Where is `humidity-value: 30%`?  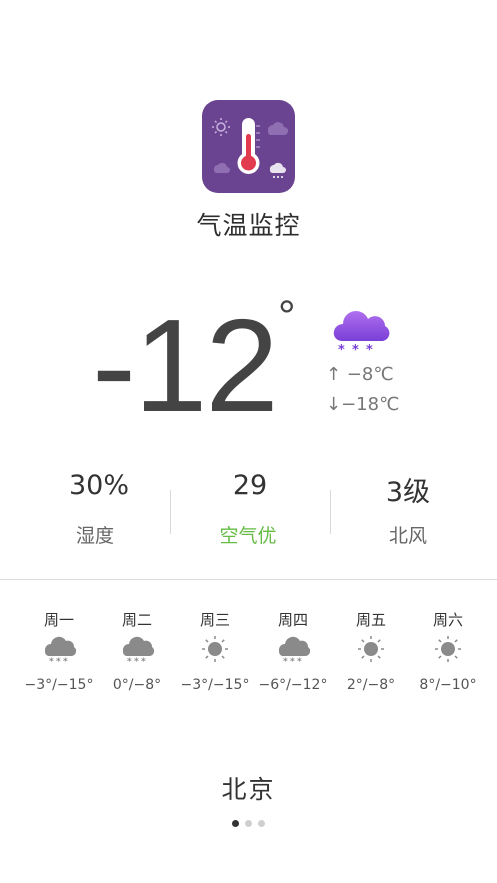
humidity-value: 30% is located at coordinates (98, 485).